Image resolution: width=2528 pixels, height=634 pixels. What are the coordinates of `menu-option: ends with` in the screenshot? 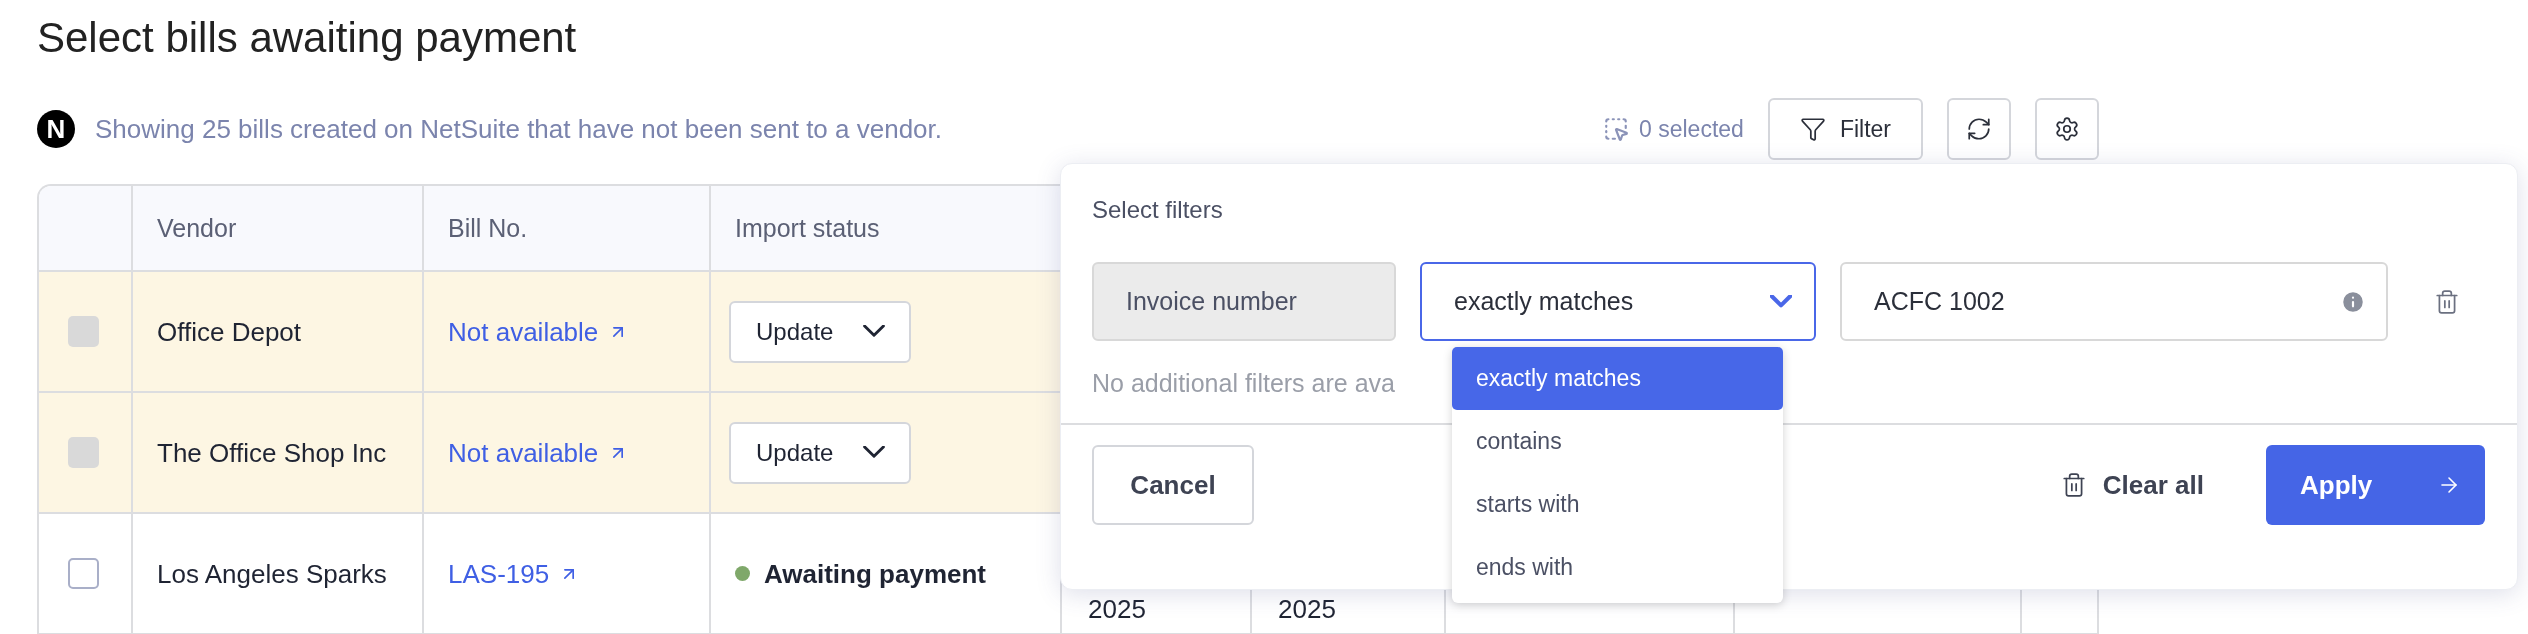 It's located at (1617, 567).